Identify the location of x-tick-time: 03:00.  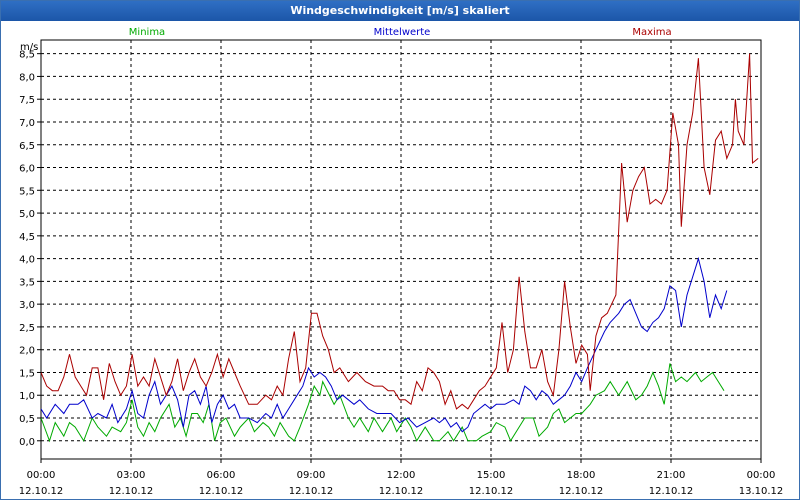
(131, 475).